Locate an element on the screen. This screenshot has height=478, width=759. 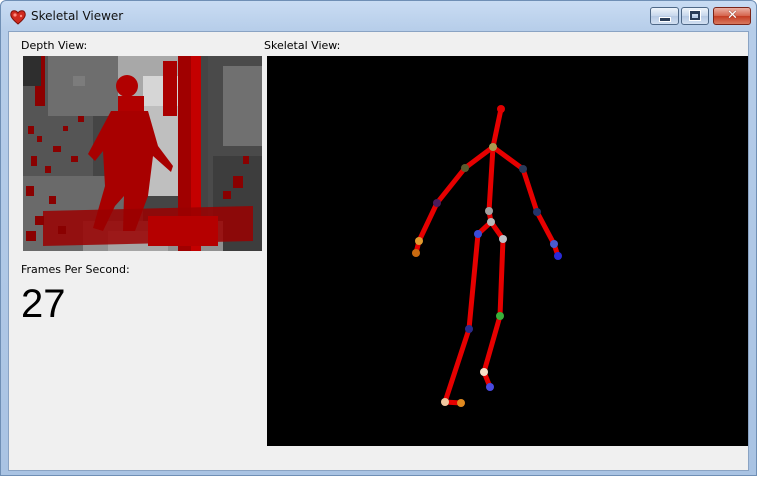
close-icon: ✕ is located at coordinates (732, 15).